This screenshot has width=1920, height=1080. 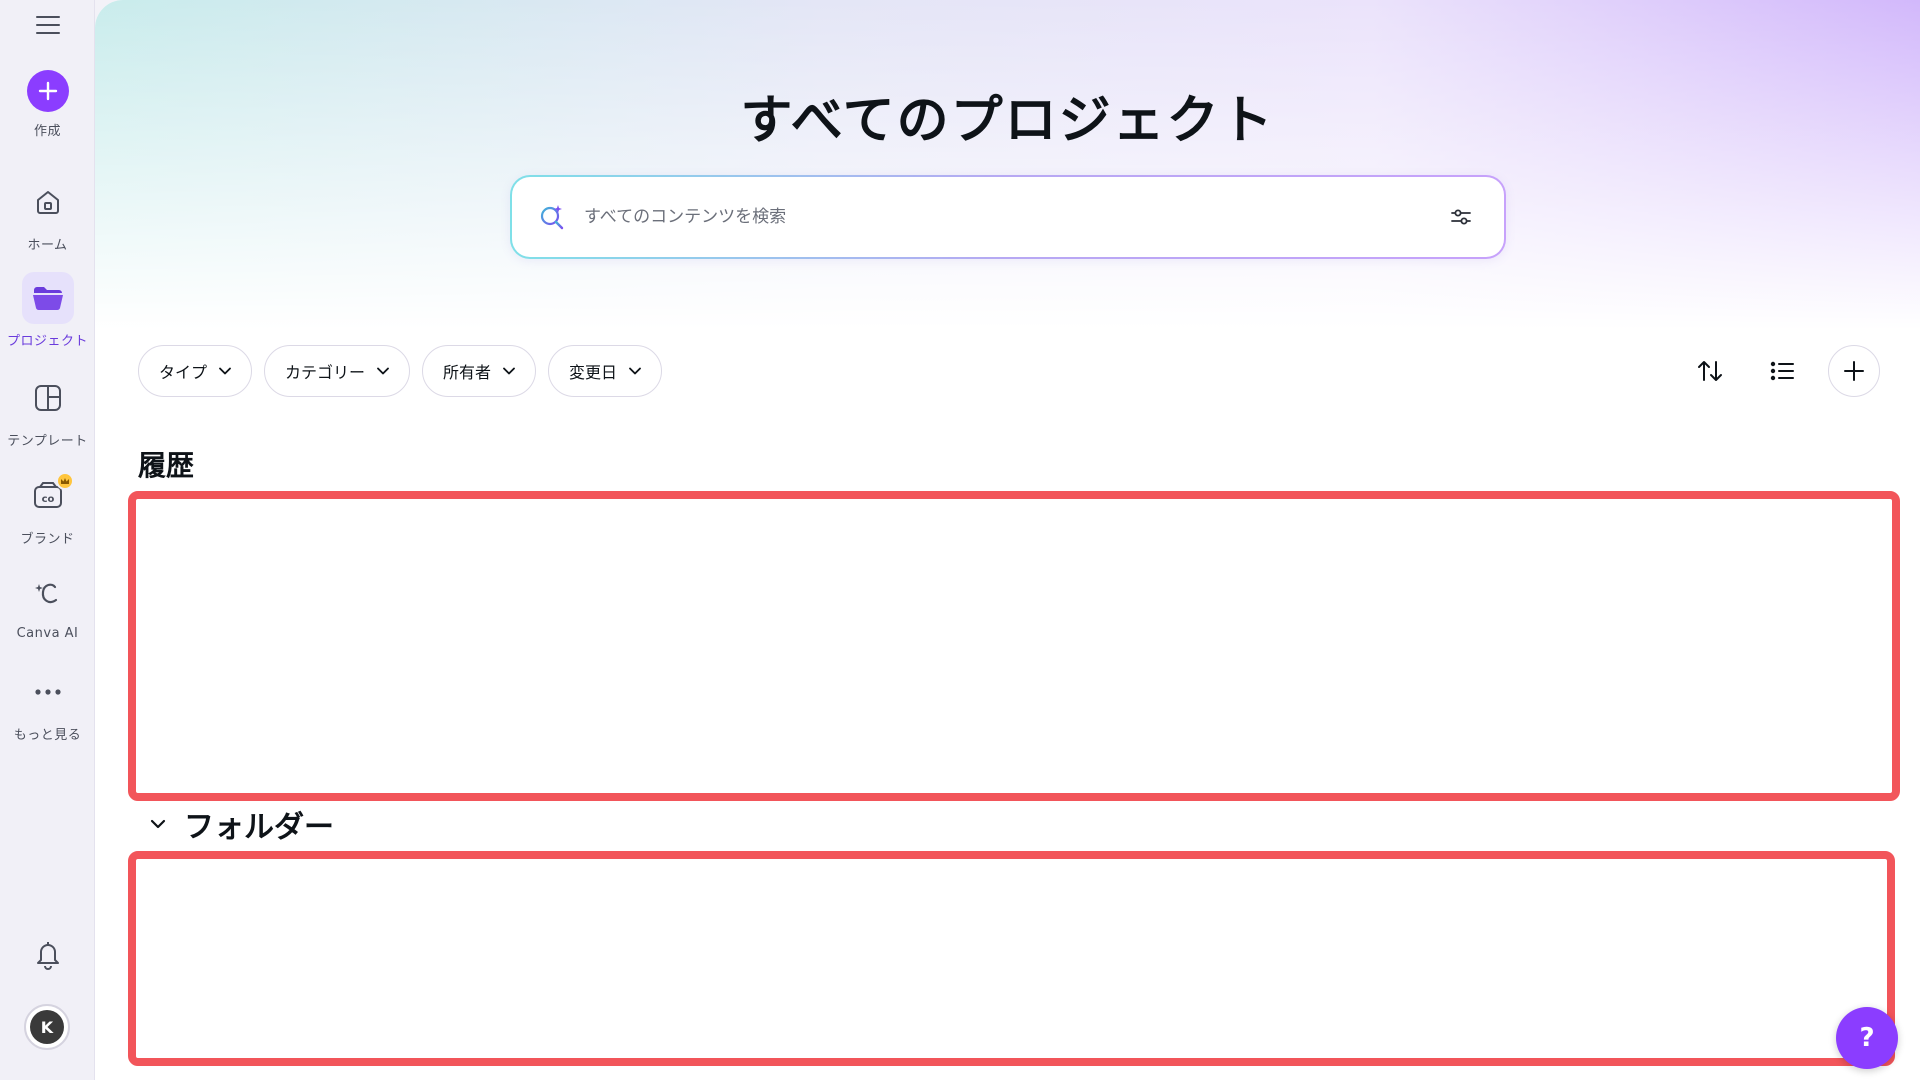 I want to click on magic-search-icon, so click(x=553, y=217).